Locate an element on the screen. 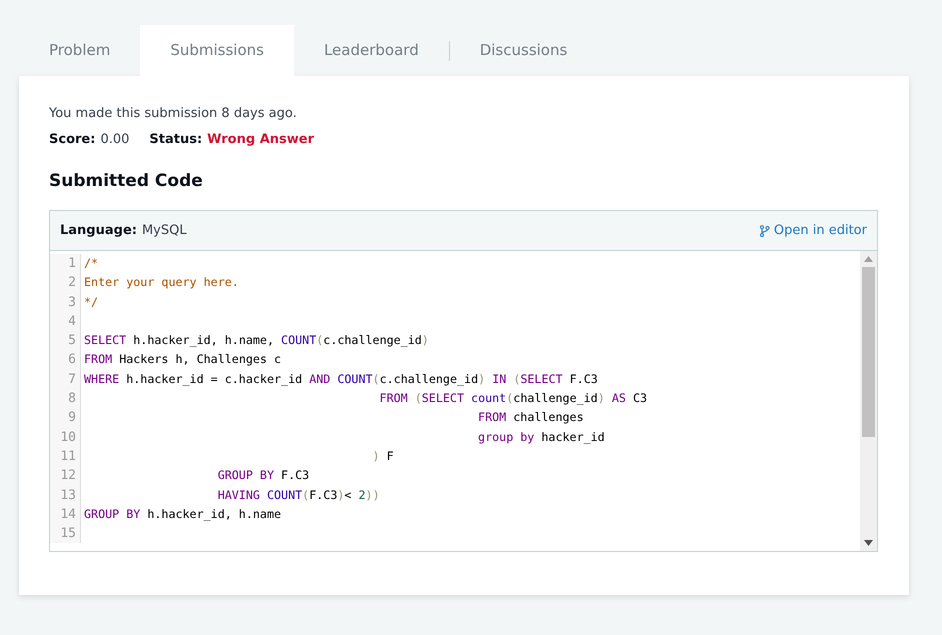 Image resolution: width=942 pixels, height=635 pixels. line-number: 1 is located at coordinates (65, 264).